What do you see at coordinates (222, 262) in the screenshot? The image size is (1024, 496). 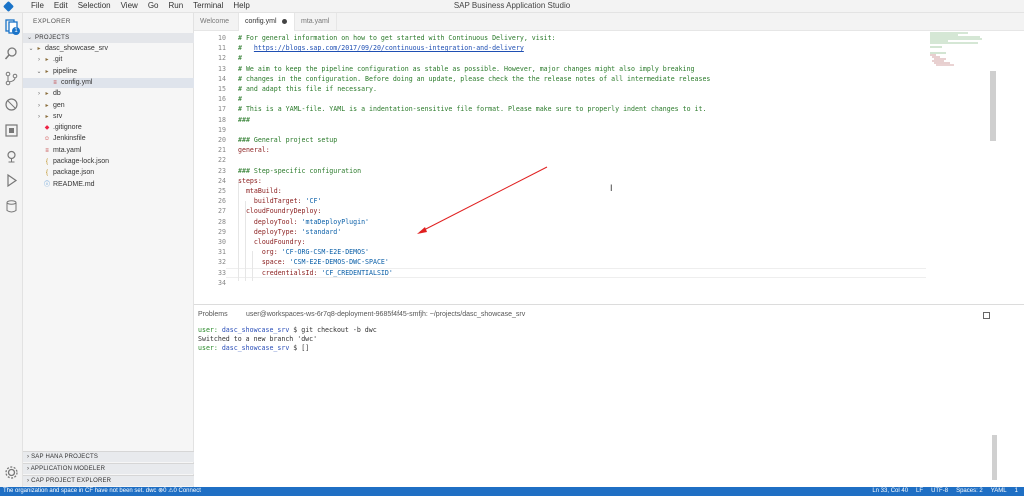 I see `line-number: 32` at bounding box center [222, 262].